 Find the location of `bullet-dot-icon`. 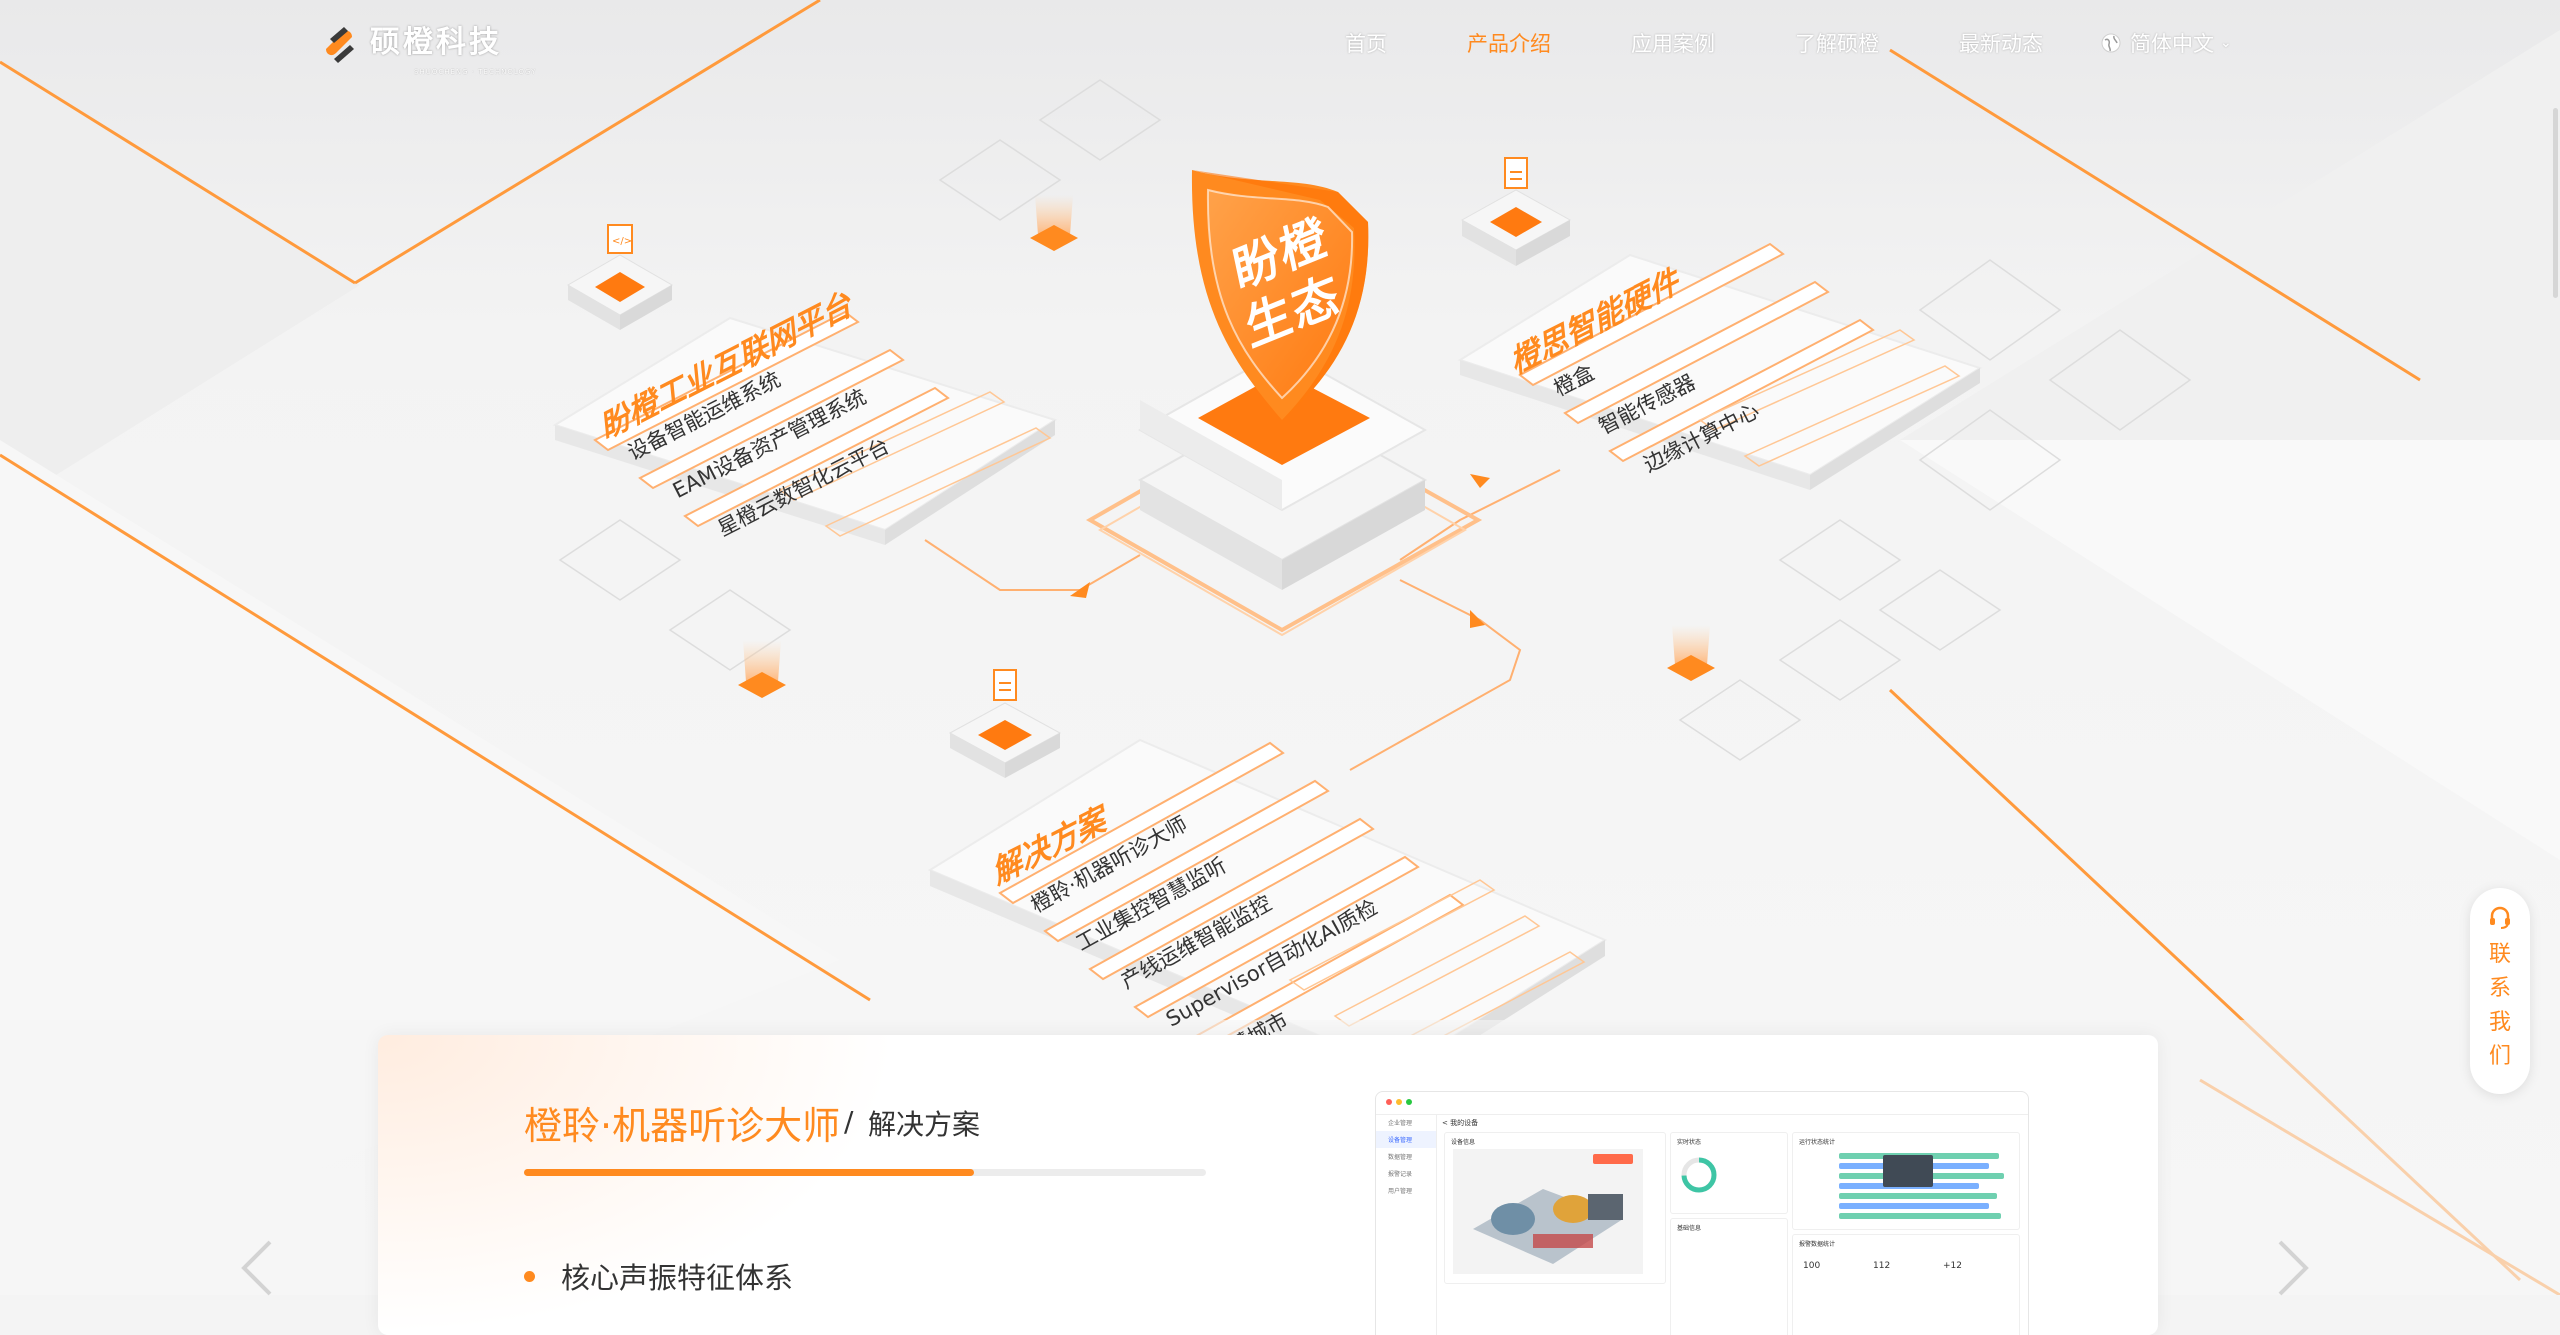

bullet-dot-icon is located at coordinates (529, 1276).